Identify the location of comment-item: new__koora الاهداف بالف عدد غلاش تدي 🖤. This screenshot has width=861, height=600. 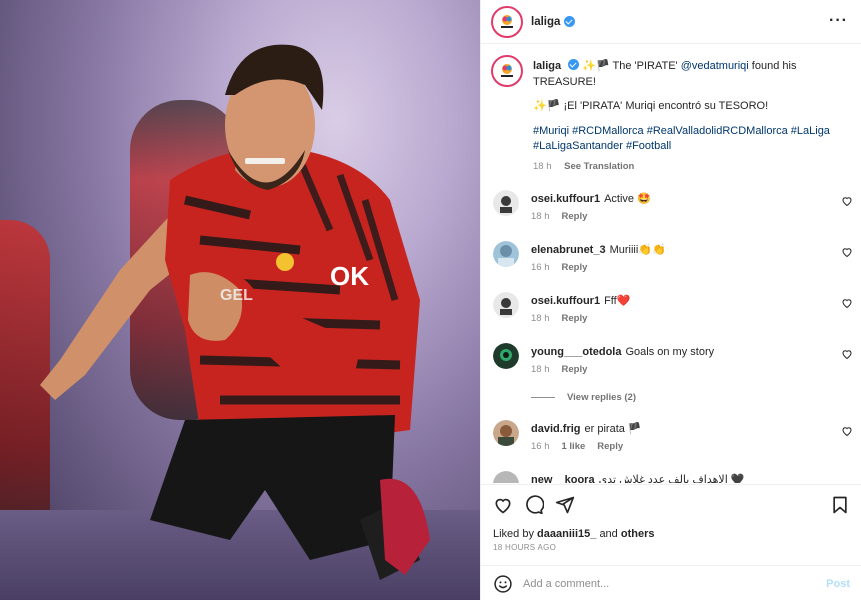
(673, 477).